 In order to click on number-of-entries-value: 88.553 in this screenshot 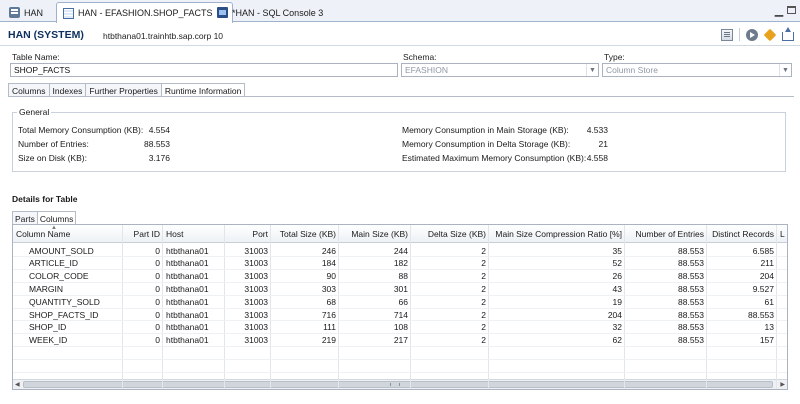, I will do `click(157, 144)`.